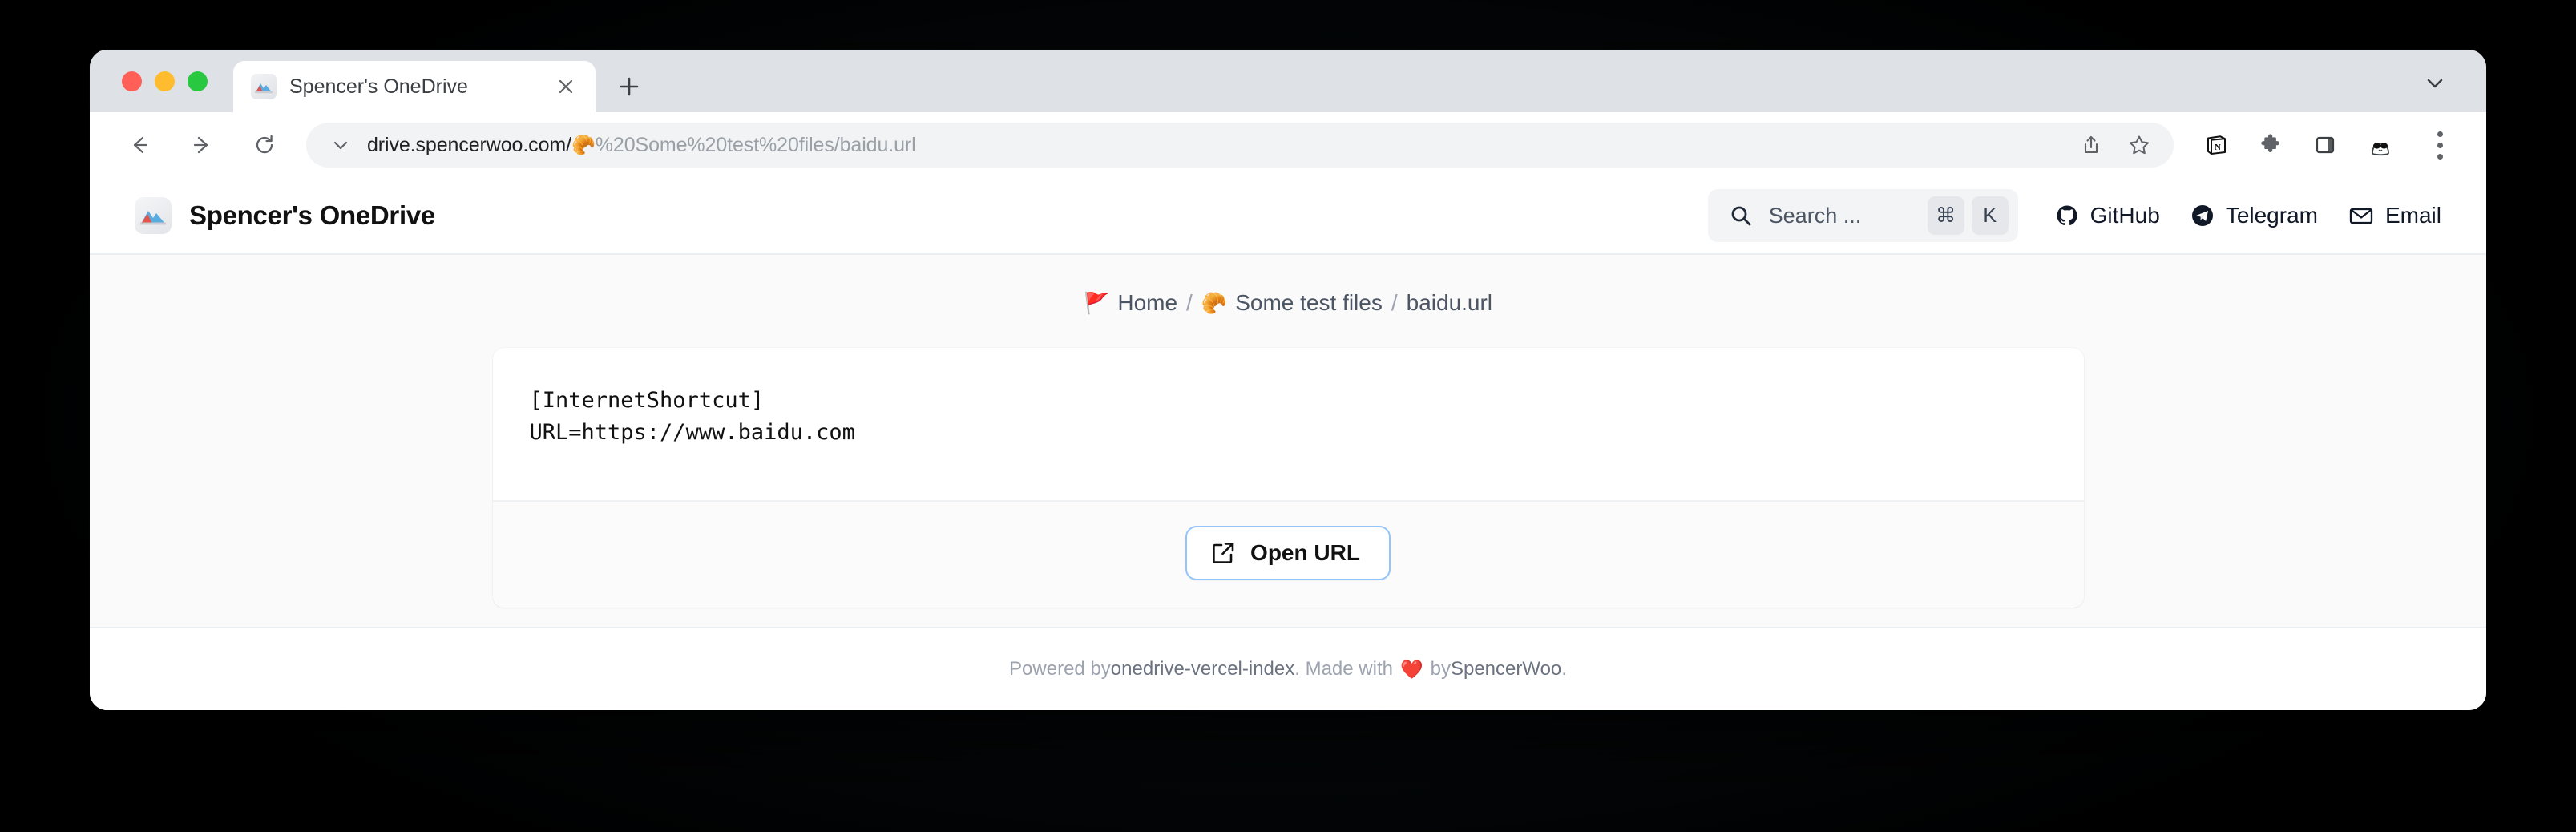 This screenshot has height=832, width=2576. Describe the element at coordinates (1288, 81) in the screenshot. I see `browser-tab-strip: Spencer's OneDrive` at that location.